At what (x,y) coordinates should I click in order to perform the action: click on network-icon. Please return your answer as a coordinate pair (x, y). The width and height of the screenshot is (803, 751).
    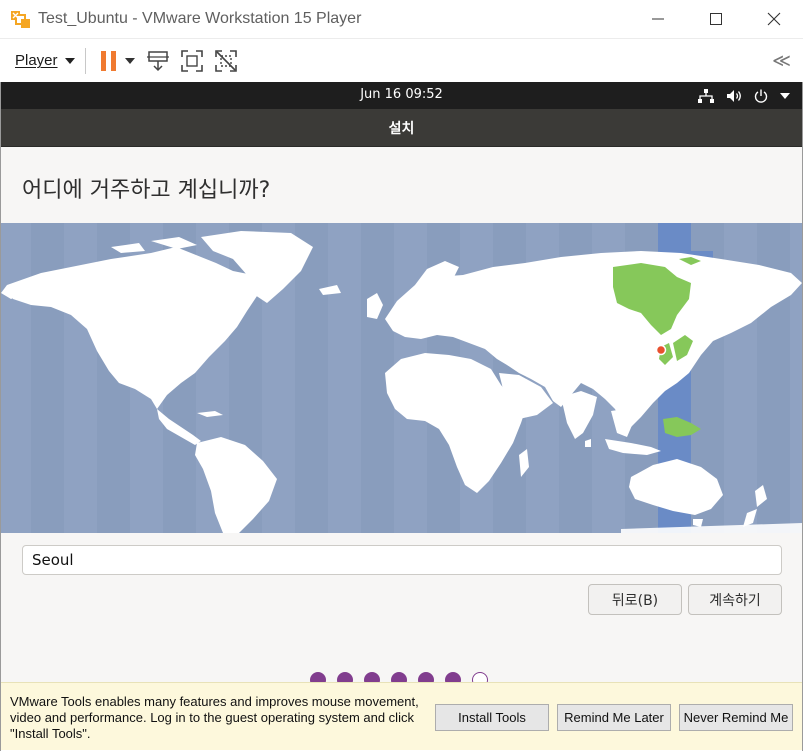
    Looking at the image, I should click on (706, 95).